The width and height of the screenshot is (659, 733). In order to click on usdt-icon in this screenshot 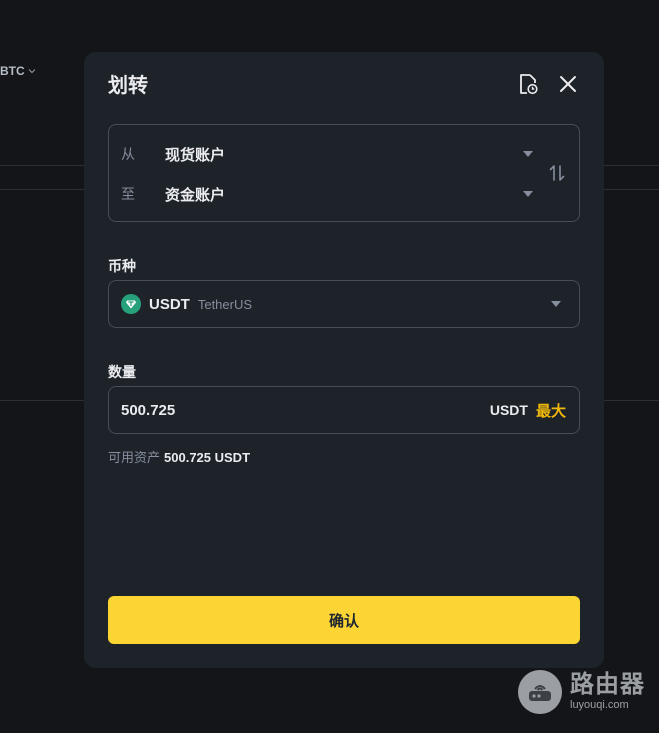, I will do `click(131, 304)`.